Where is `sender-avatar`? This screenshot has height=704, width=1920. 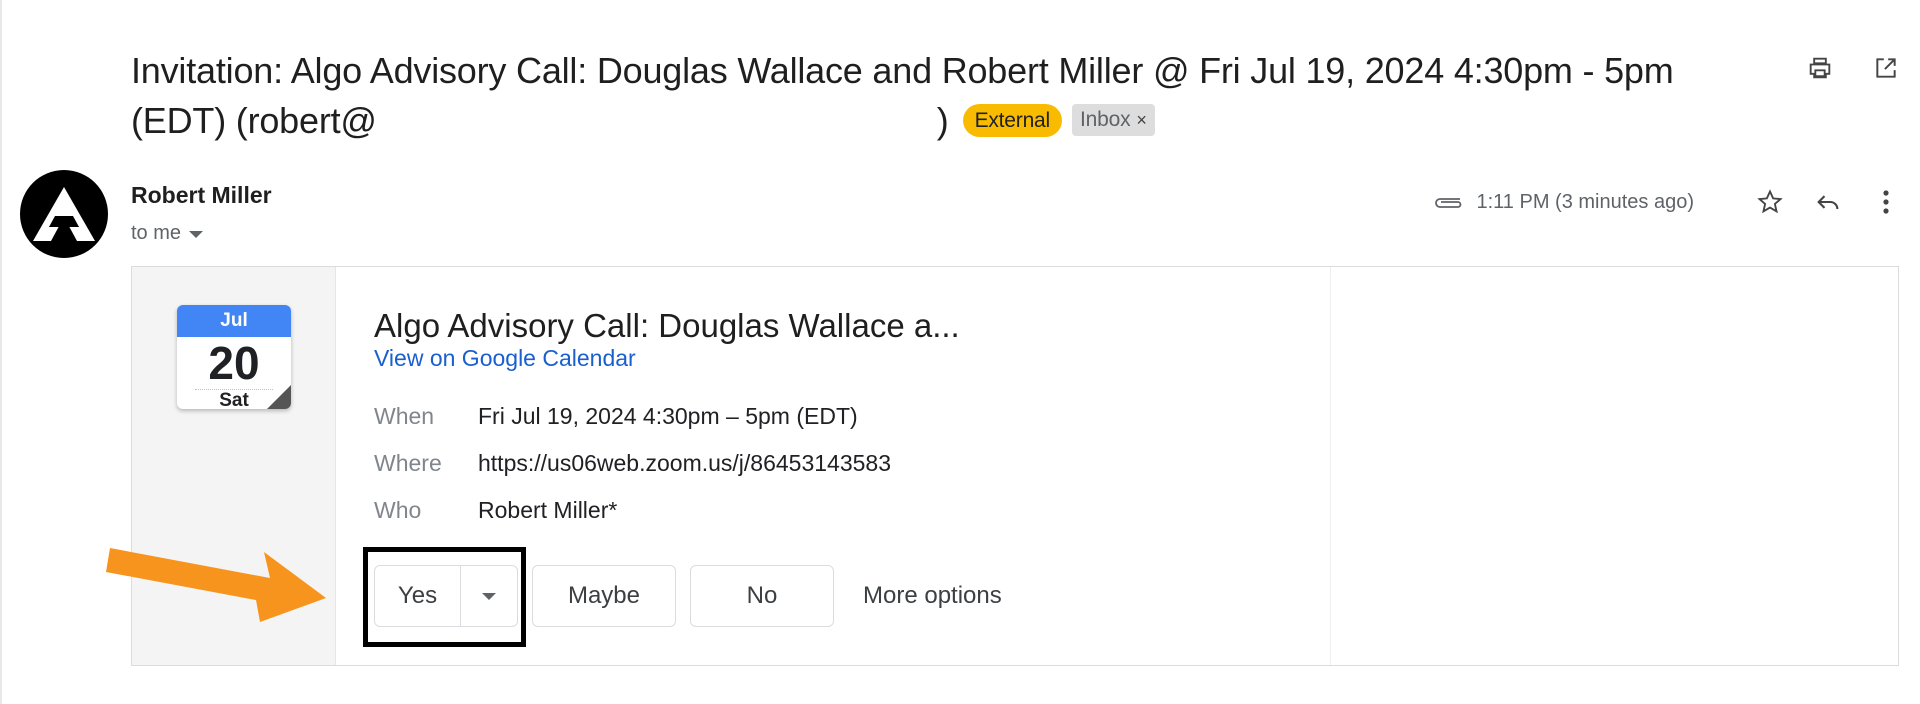
sender-avatar is located at coordinates (64, 214).